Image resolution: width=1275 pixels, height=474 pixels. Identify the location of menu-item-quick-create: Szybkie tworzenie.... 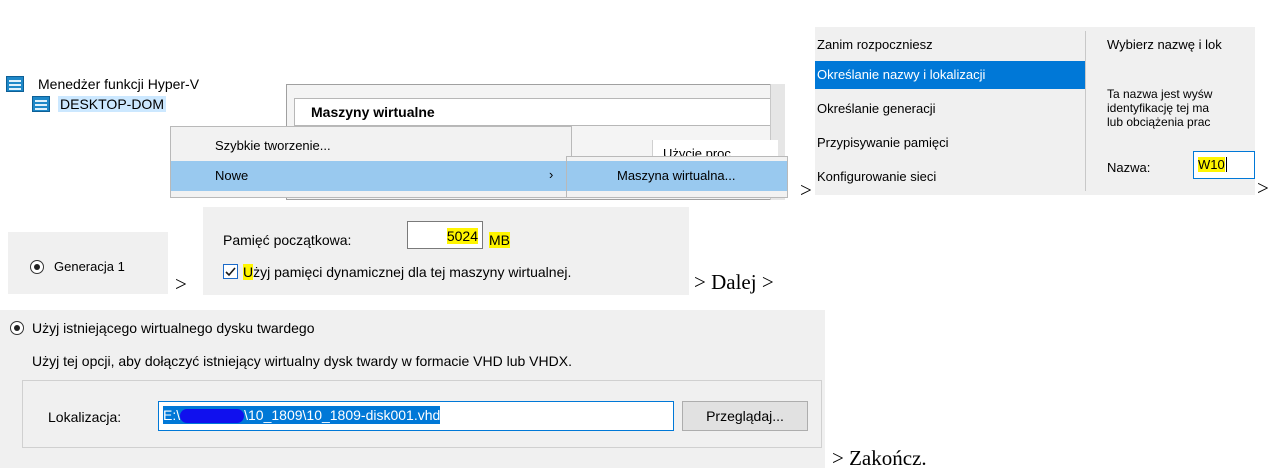
(371, 146).